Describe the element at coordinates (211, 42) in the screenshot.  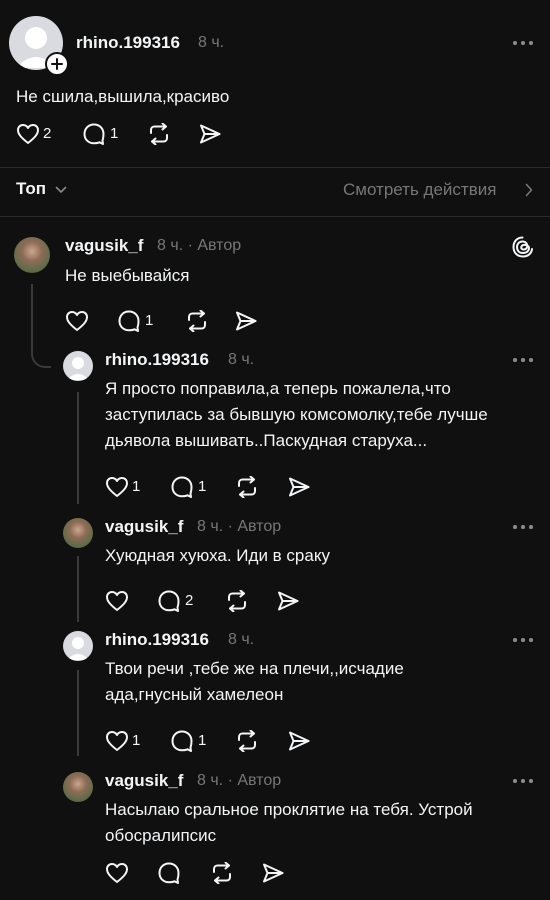
I see `post-time: 8 ч.` at that location.